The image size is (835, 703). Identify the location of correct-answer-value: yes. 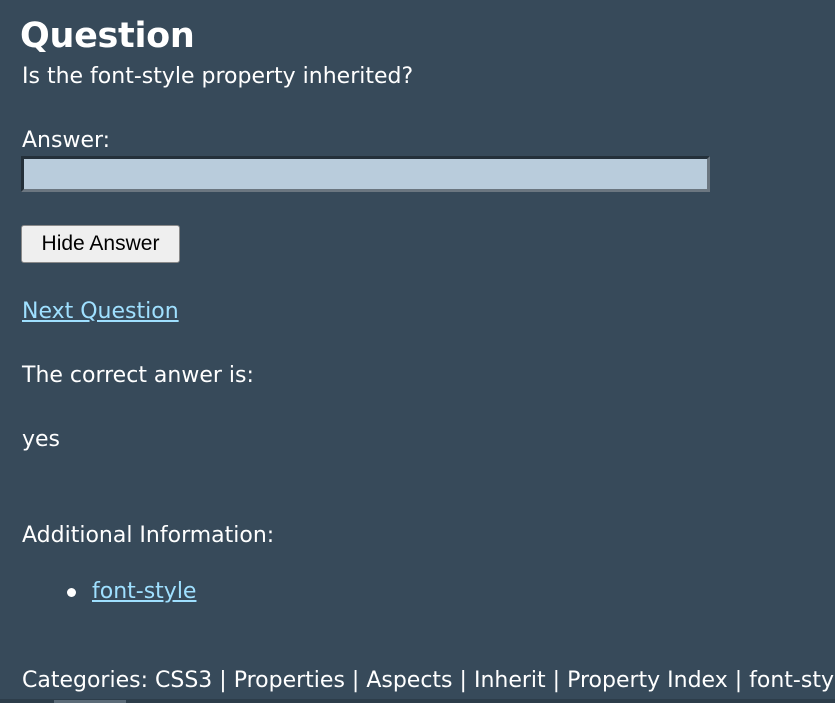
(41, 439).